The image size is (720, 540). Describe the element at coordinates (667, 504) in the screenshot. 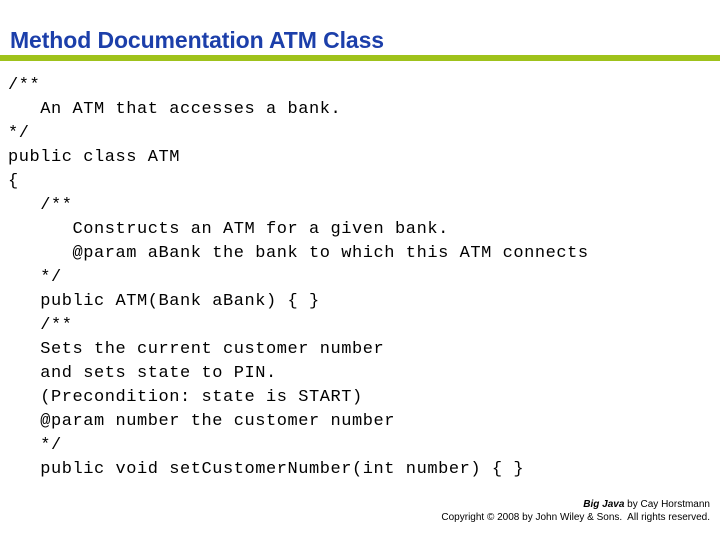

I see `footer-byline: by Cay Horstmann` at that location.